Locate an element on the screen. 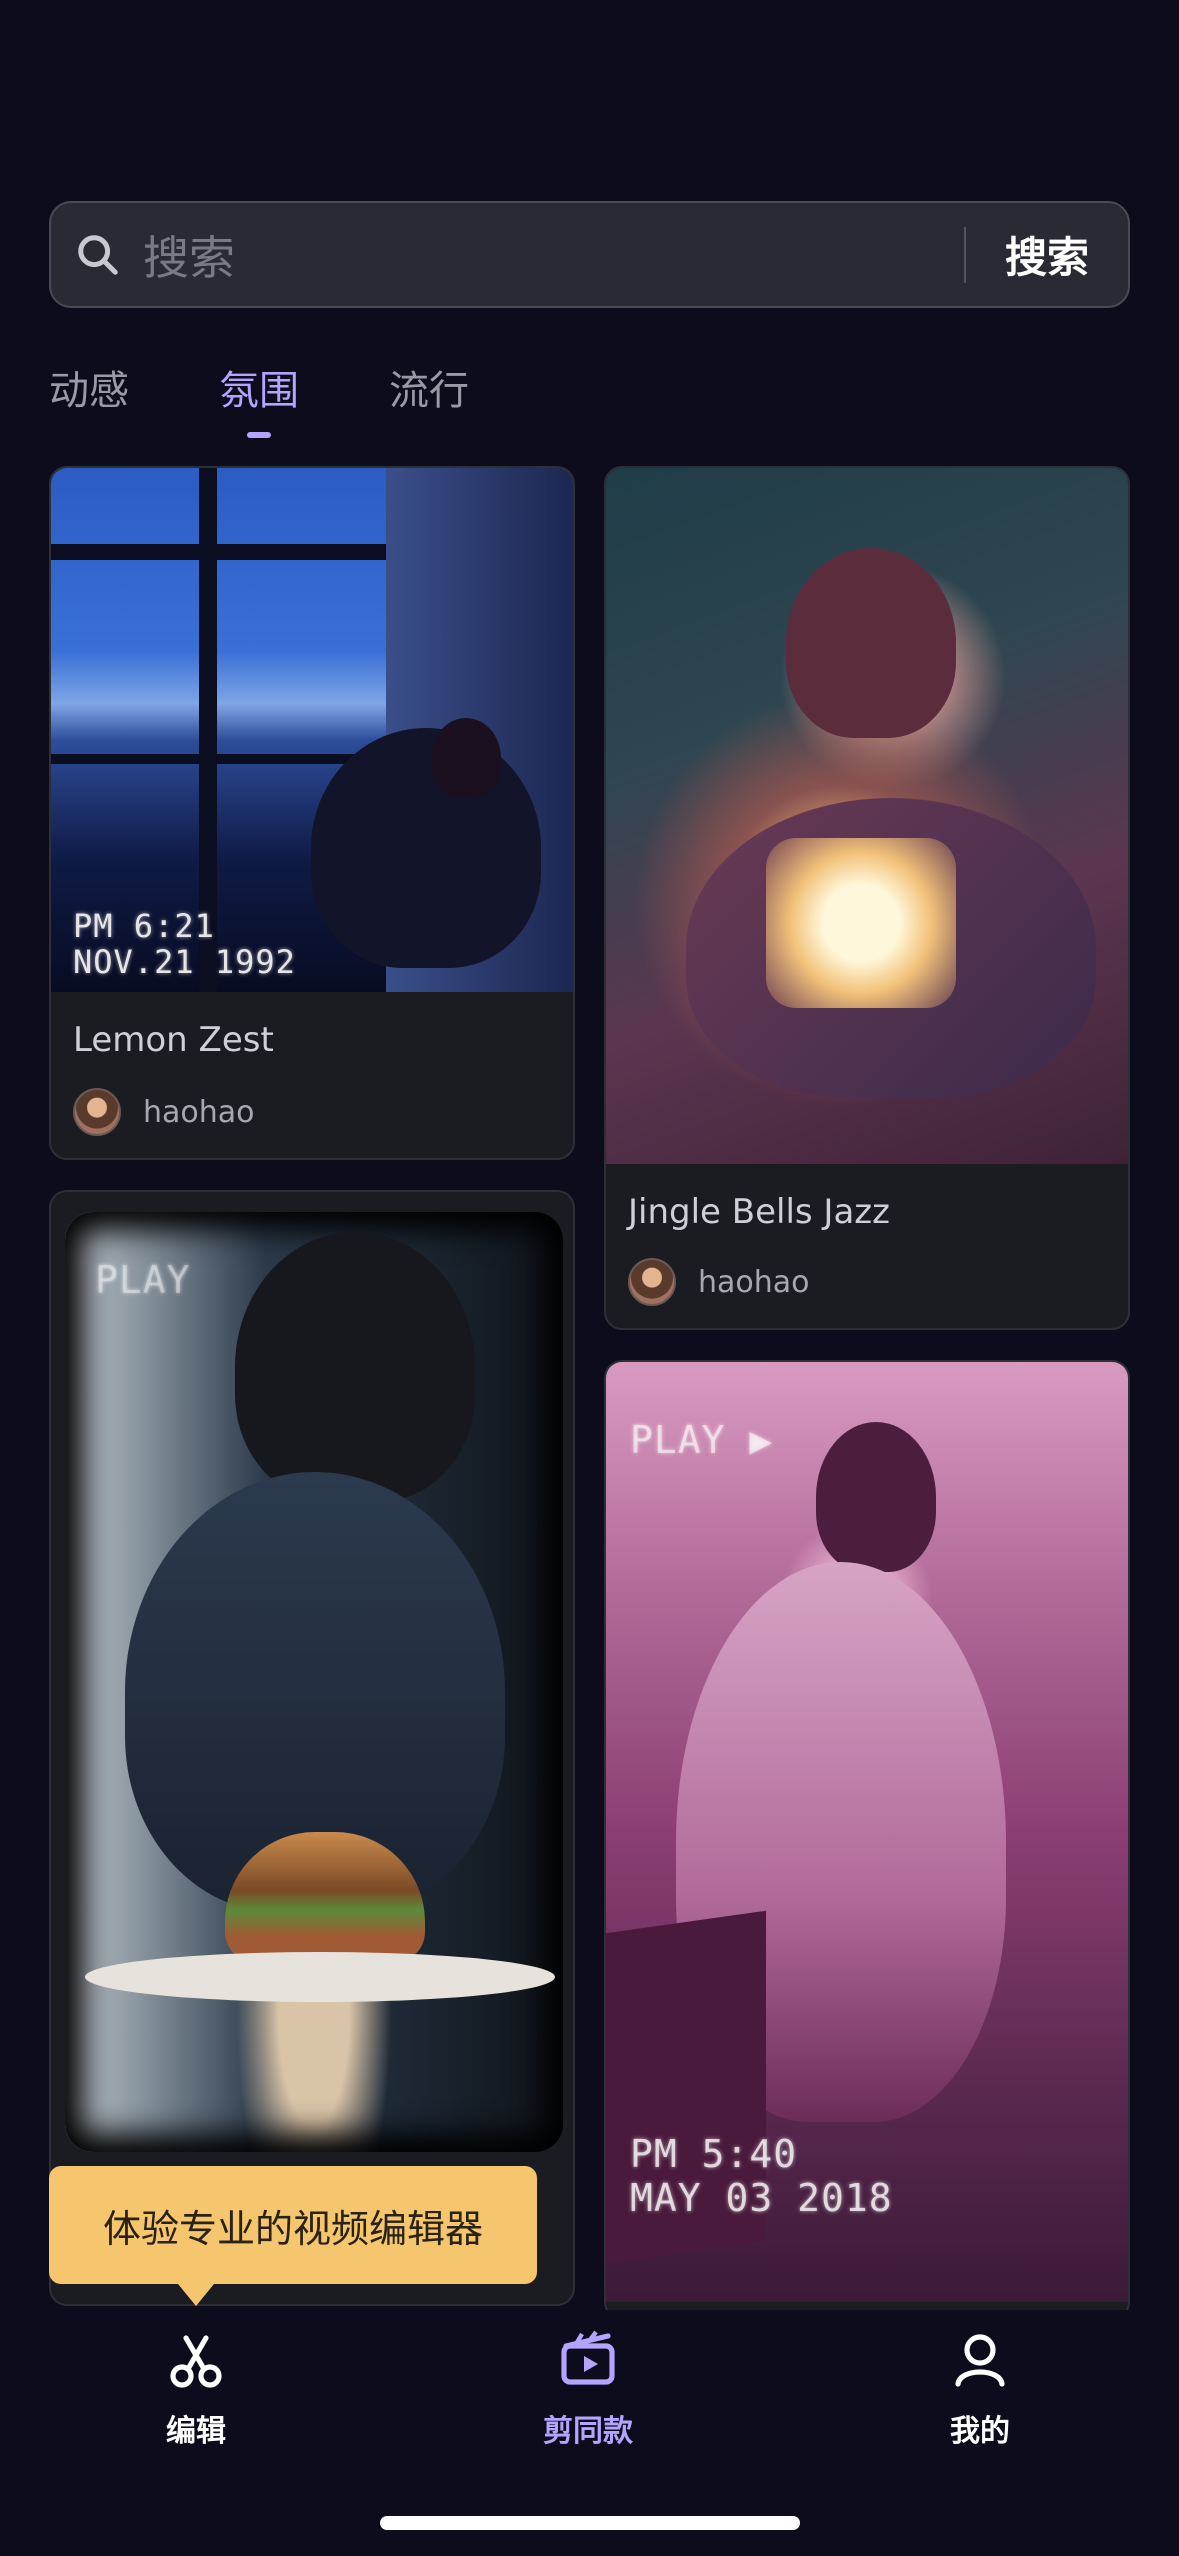 The height and width of the screenshot is (2556, 1179). search-button: 搜索 is located at coordinates (1047, 254).